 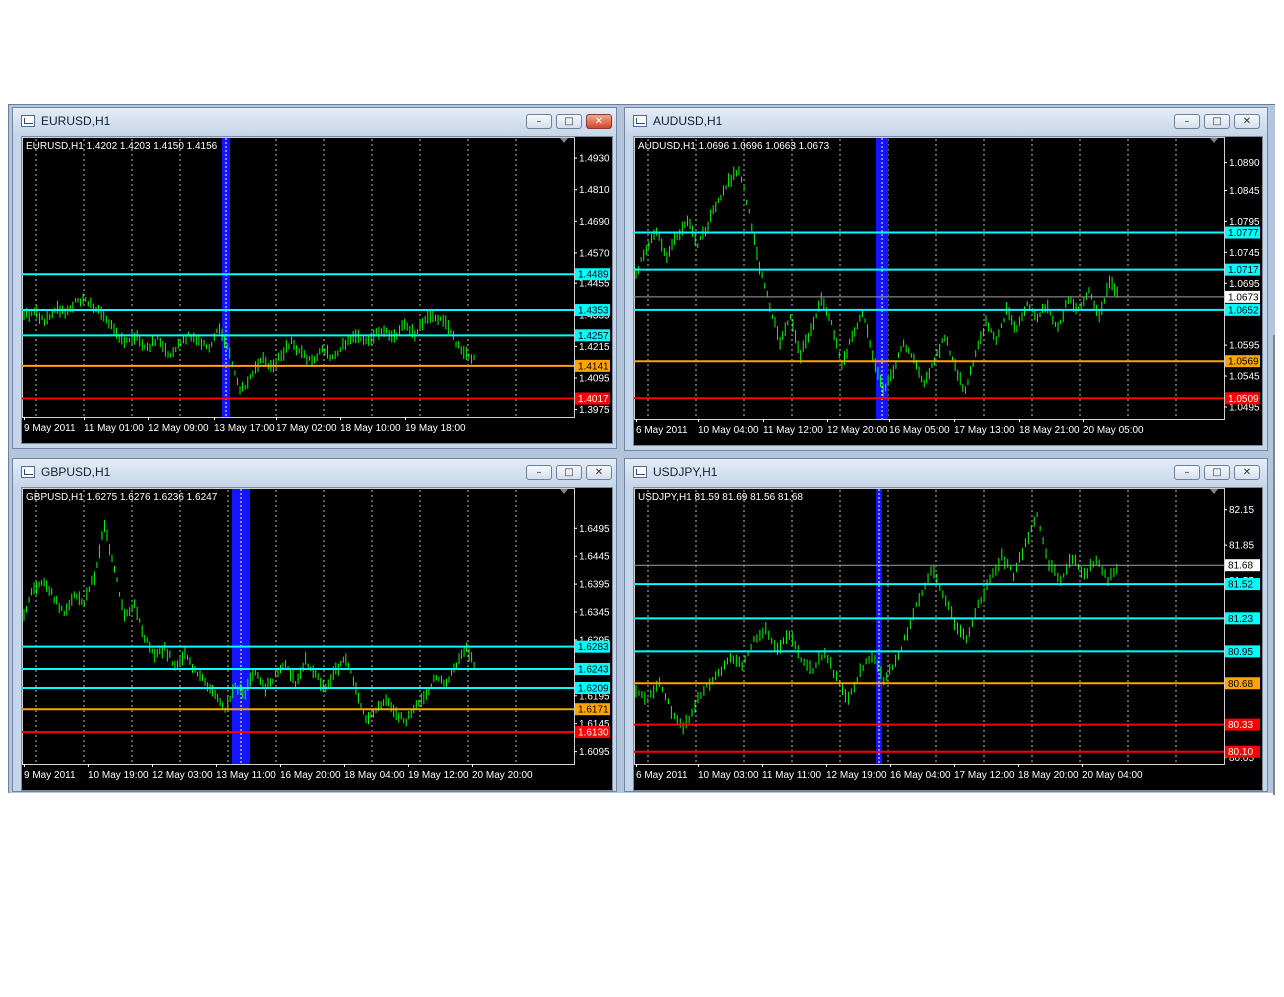 I want to click on chart-info-label: GBPUSD,H1 1.6275 1.6276 1.6236 1.6247, so click(x=122, y=497).